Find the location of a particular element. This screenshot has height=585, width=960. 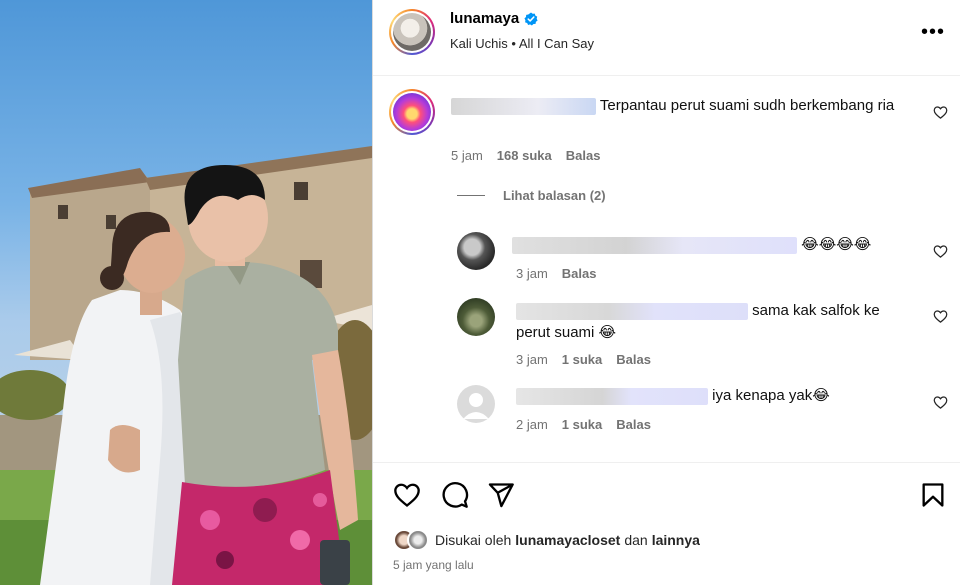

reply-meta: 3 jam Balas is located at coordinates (556, 273).